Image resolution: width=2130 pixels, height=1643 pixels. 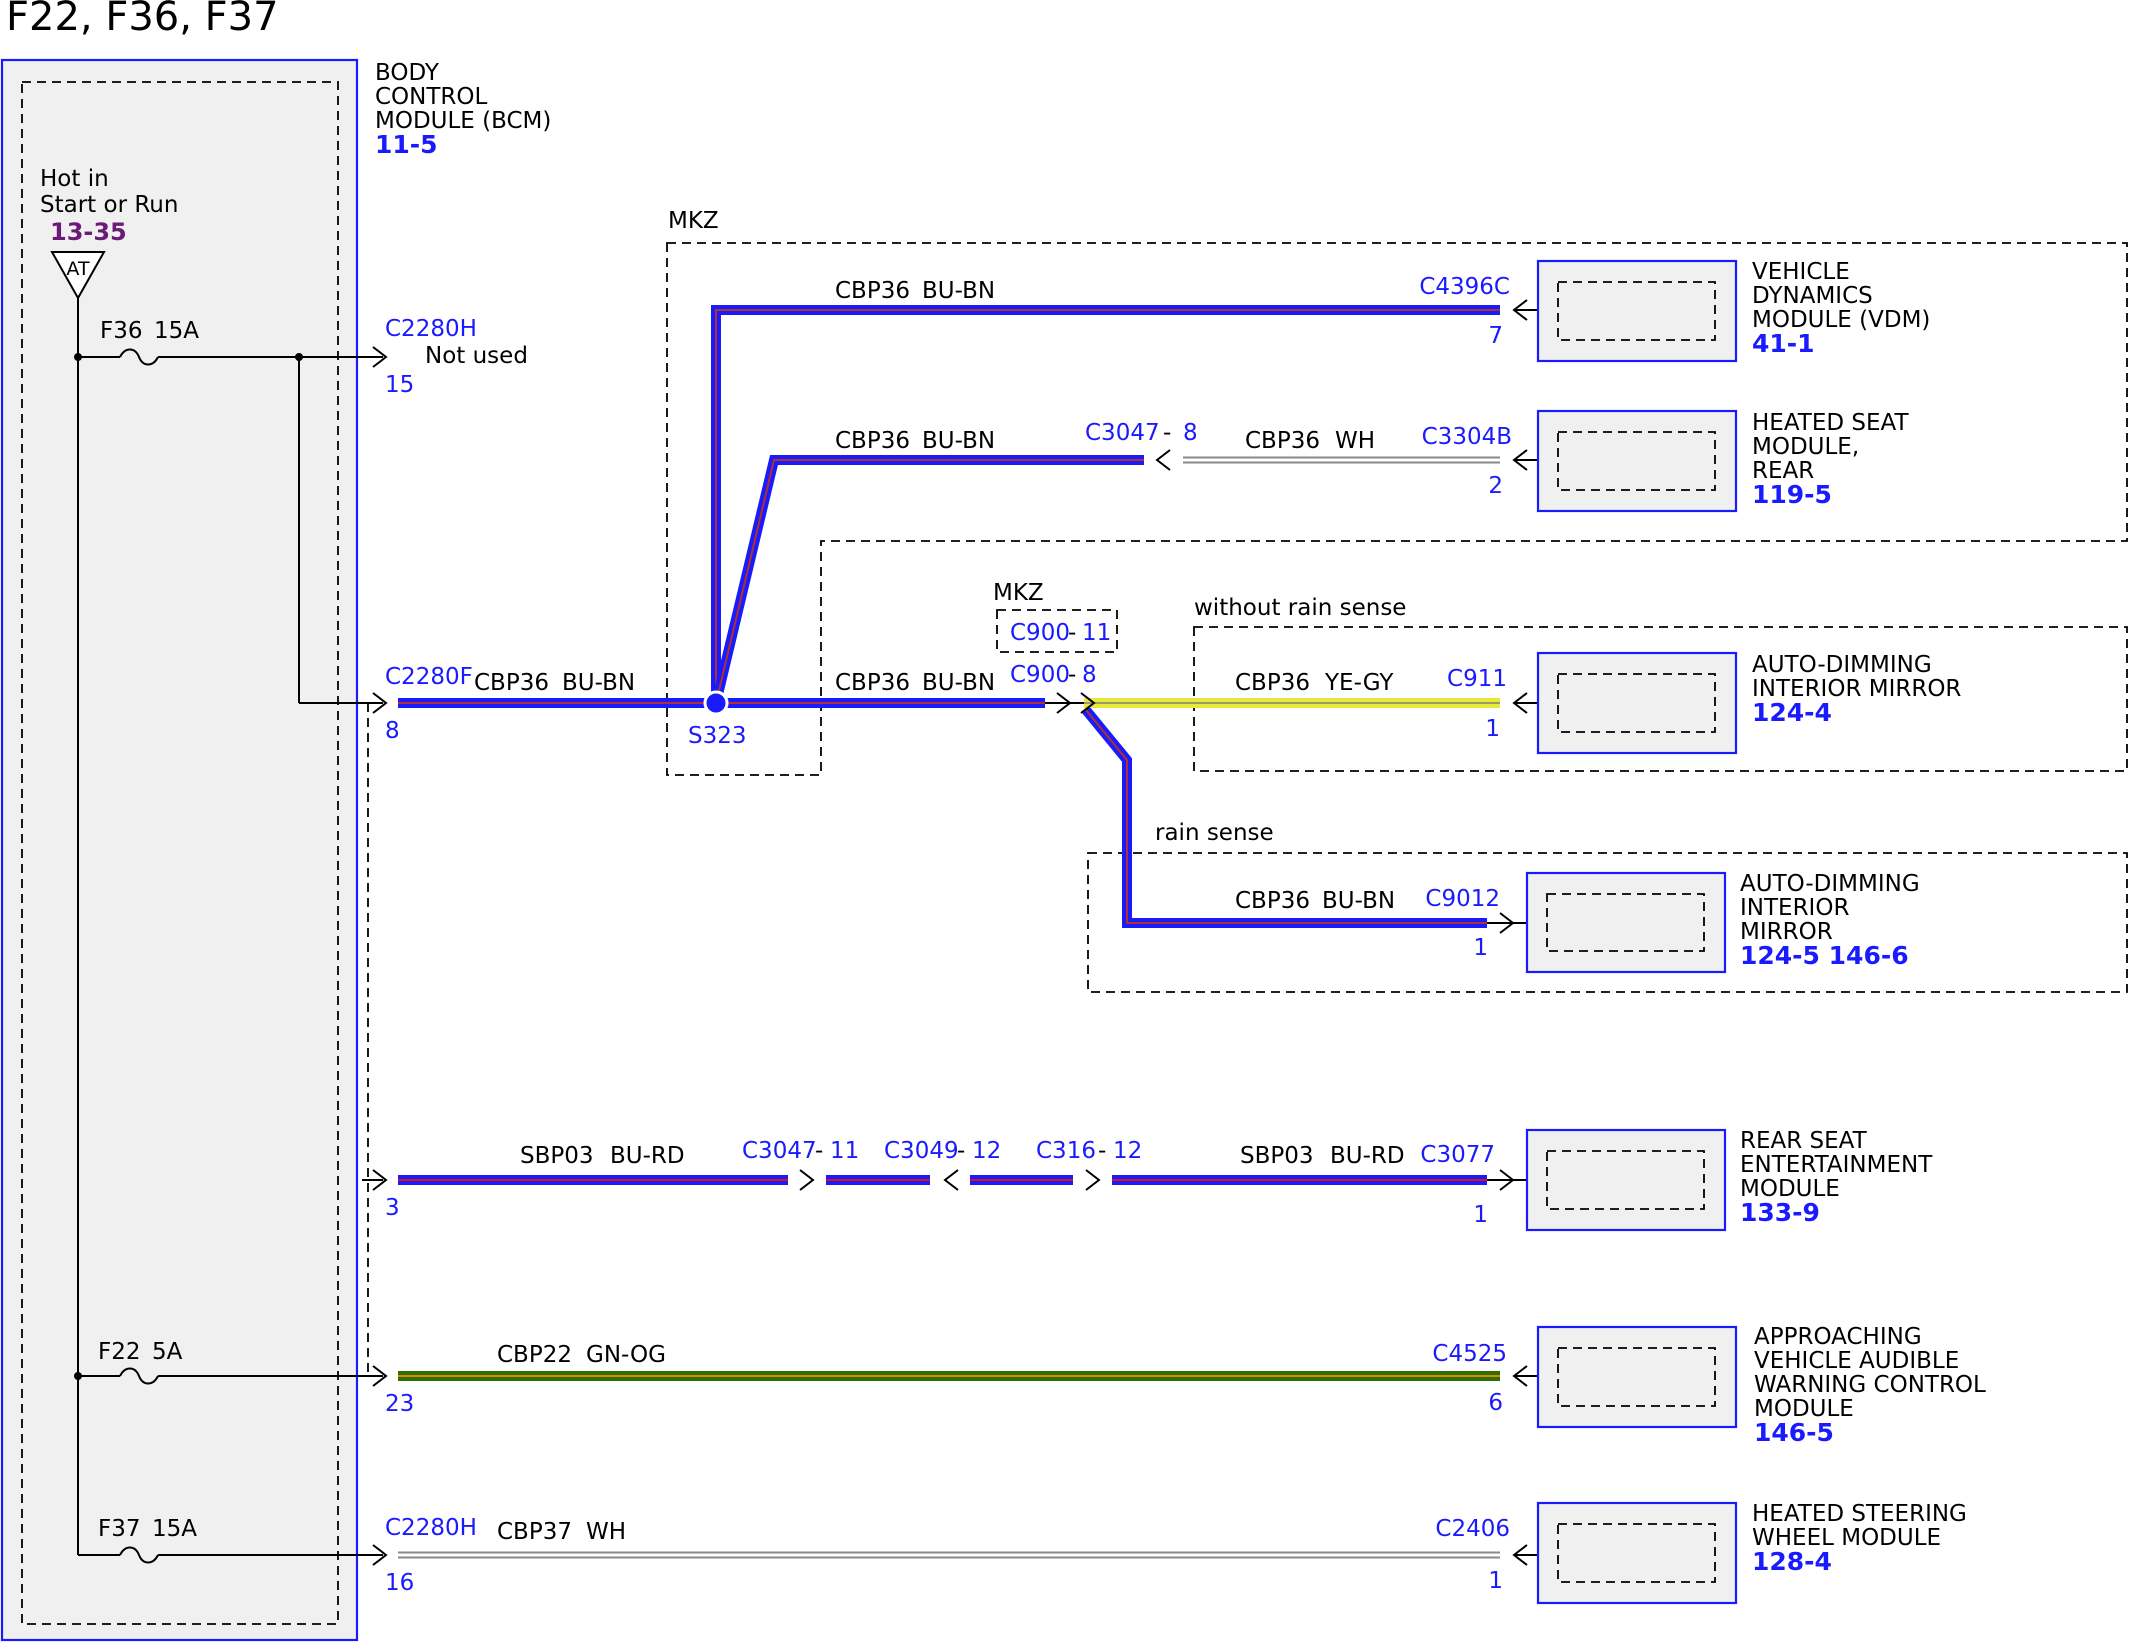 What do you see at coordinates (1856, 1361) in the screenshot?
I see `module-name-line: VEHICLE AUDIBLE` at bounding box center [1856, 1361].